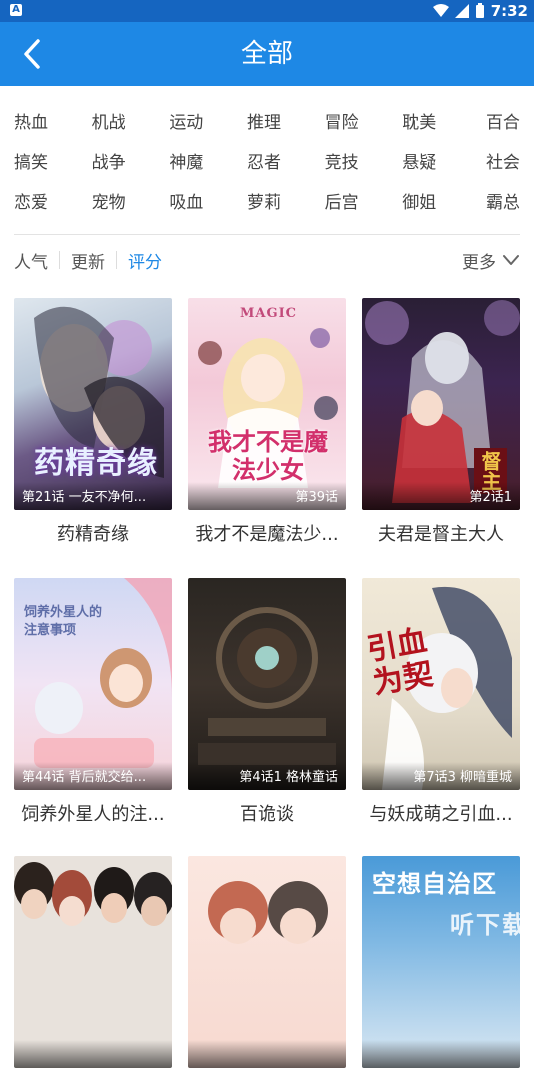 The width and height of the screenshot is (534, 1078). I want to click on comic-card: 空想自治区, so click(441, 967).